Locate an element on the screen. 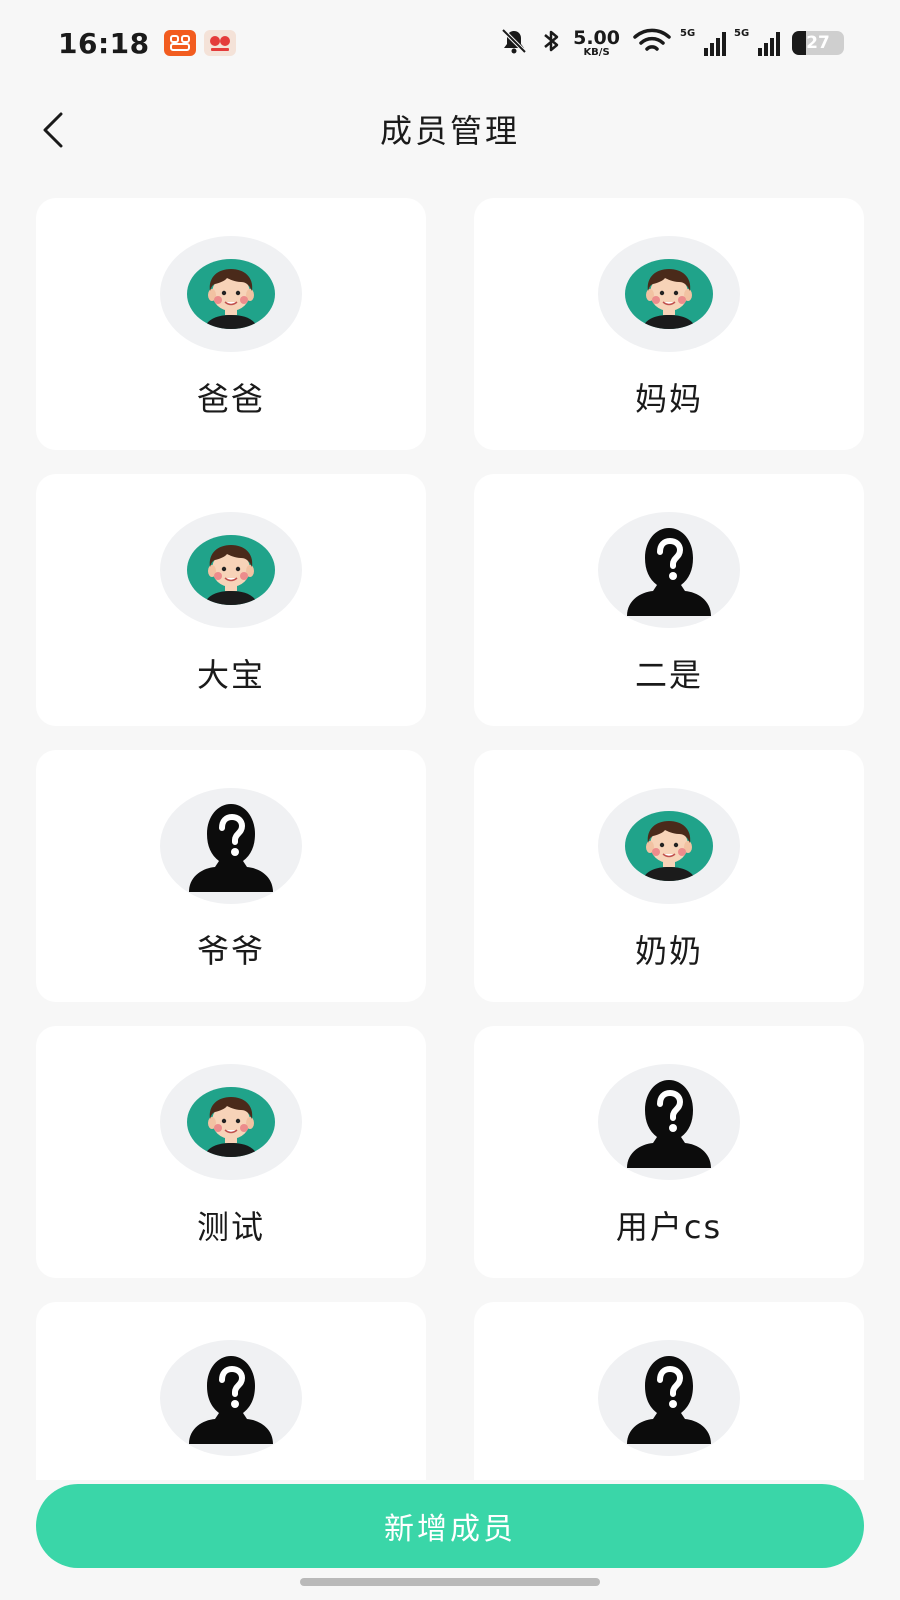 This screenshot has width=900, height=1600. mute-bell-icon is located at coordinates (514, 43).